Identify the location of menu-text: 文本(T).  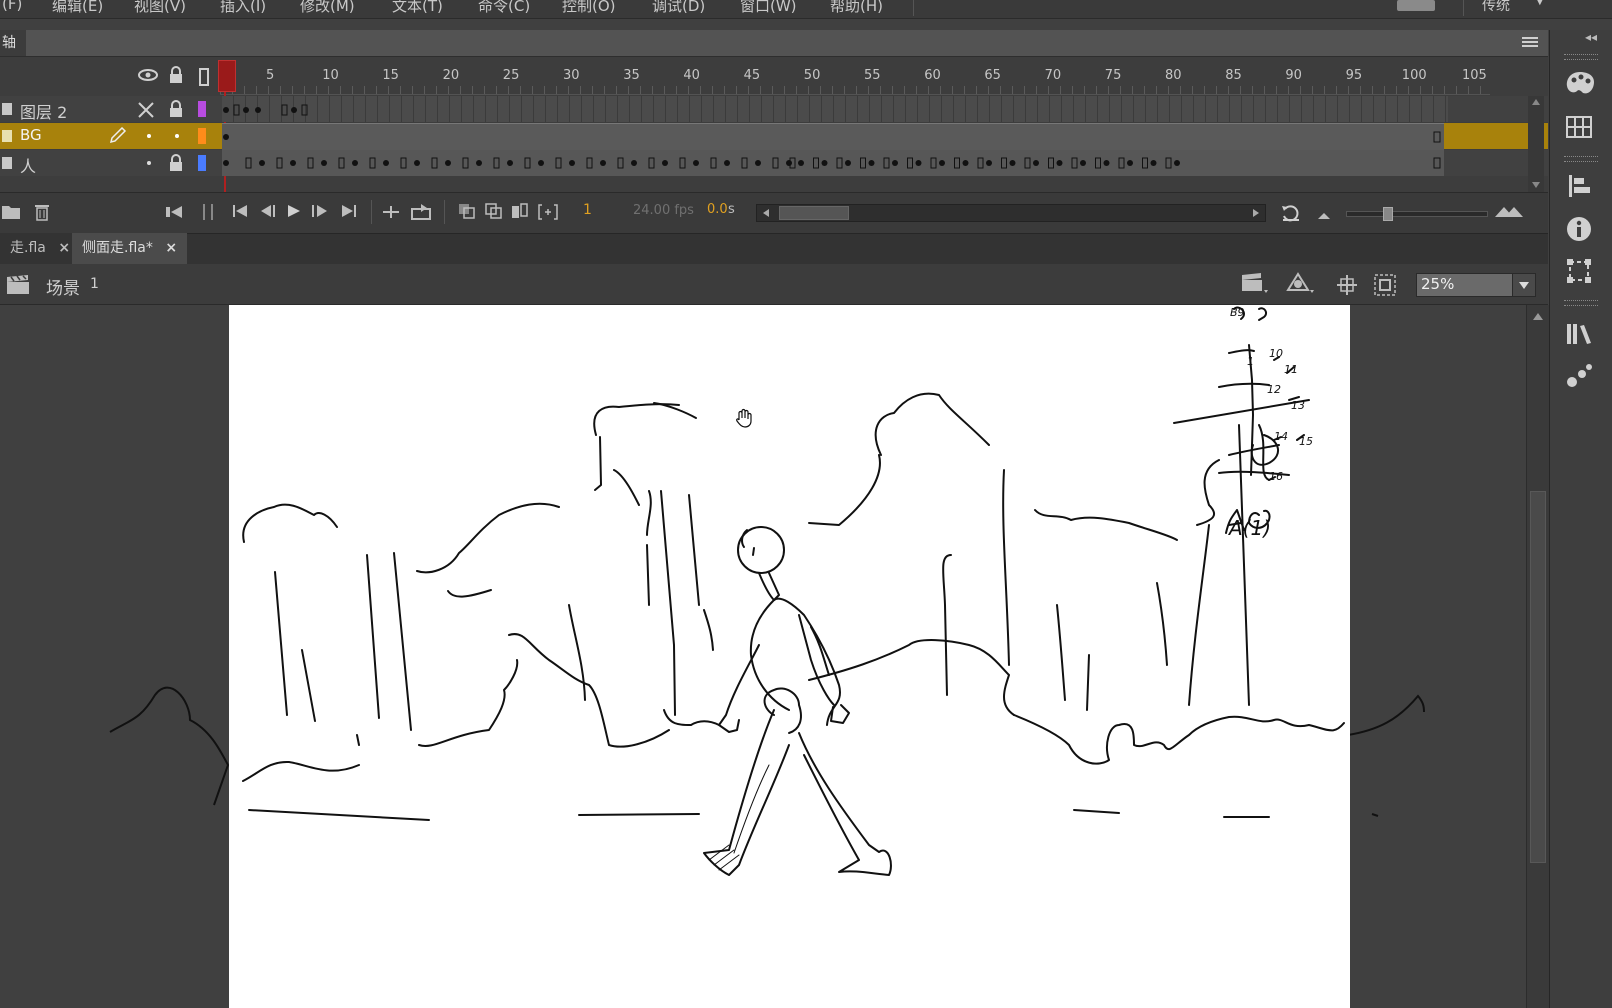
(417, 8).